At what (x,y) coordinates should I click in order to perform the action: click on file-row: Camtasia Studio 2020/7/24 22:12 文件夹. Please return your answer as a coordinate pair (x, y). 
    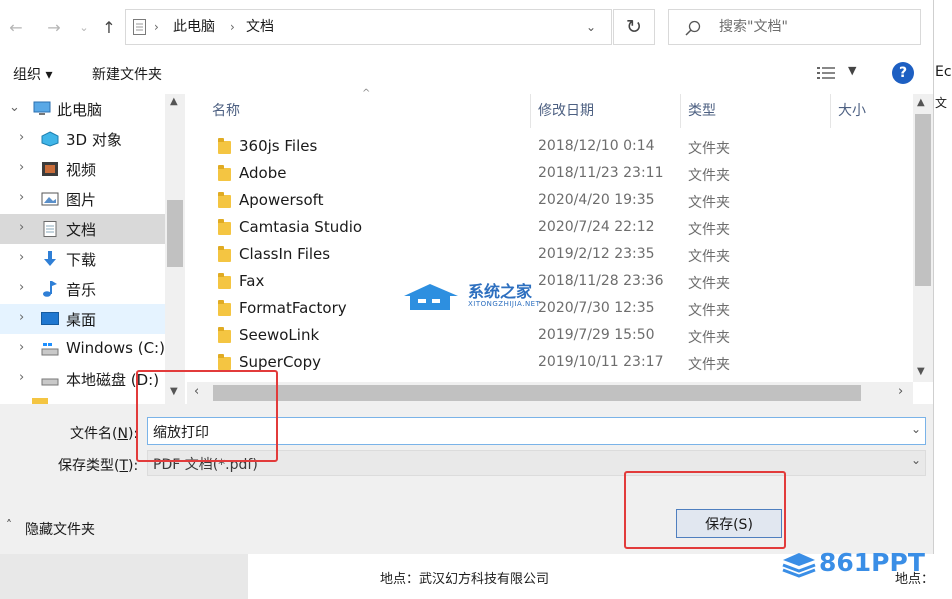
    Looking at the image, I should click on (560, 228).